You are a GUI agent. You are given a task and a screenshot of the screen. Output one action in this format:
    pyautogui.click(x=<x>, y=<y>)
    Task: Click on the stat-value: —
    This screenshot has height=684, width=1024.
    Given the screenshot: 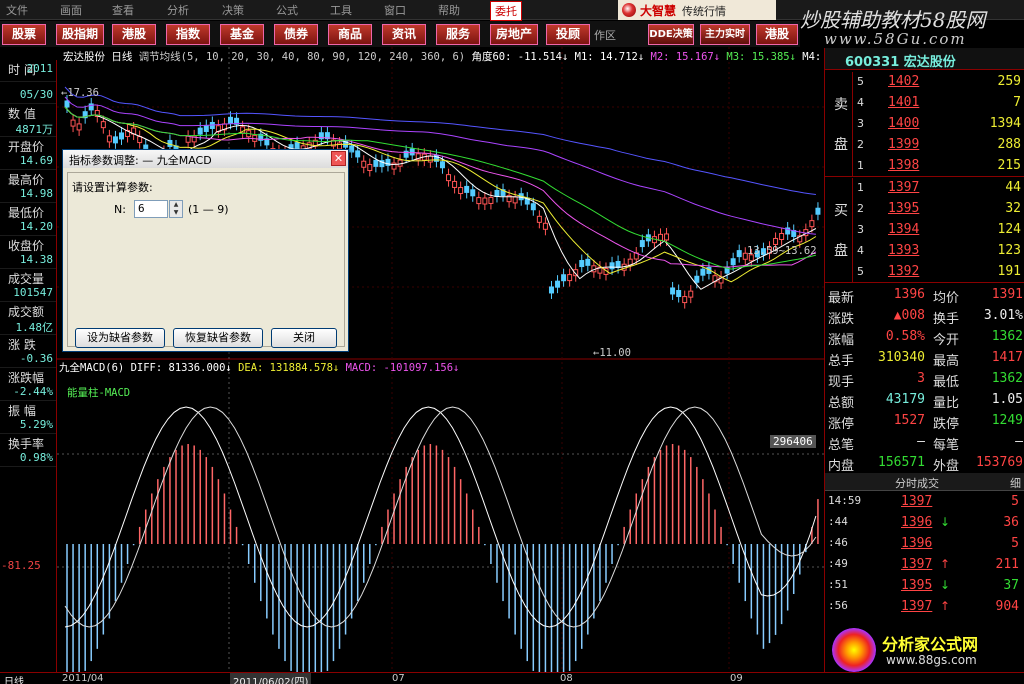 What is the action you would take?
    pyautogui.click(x=921, y=441)
    